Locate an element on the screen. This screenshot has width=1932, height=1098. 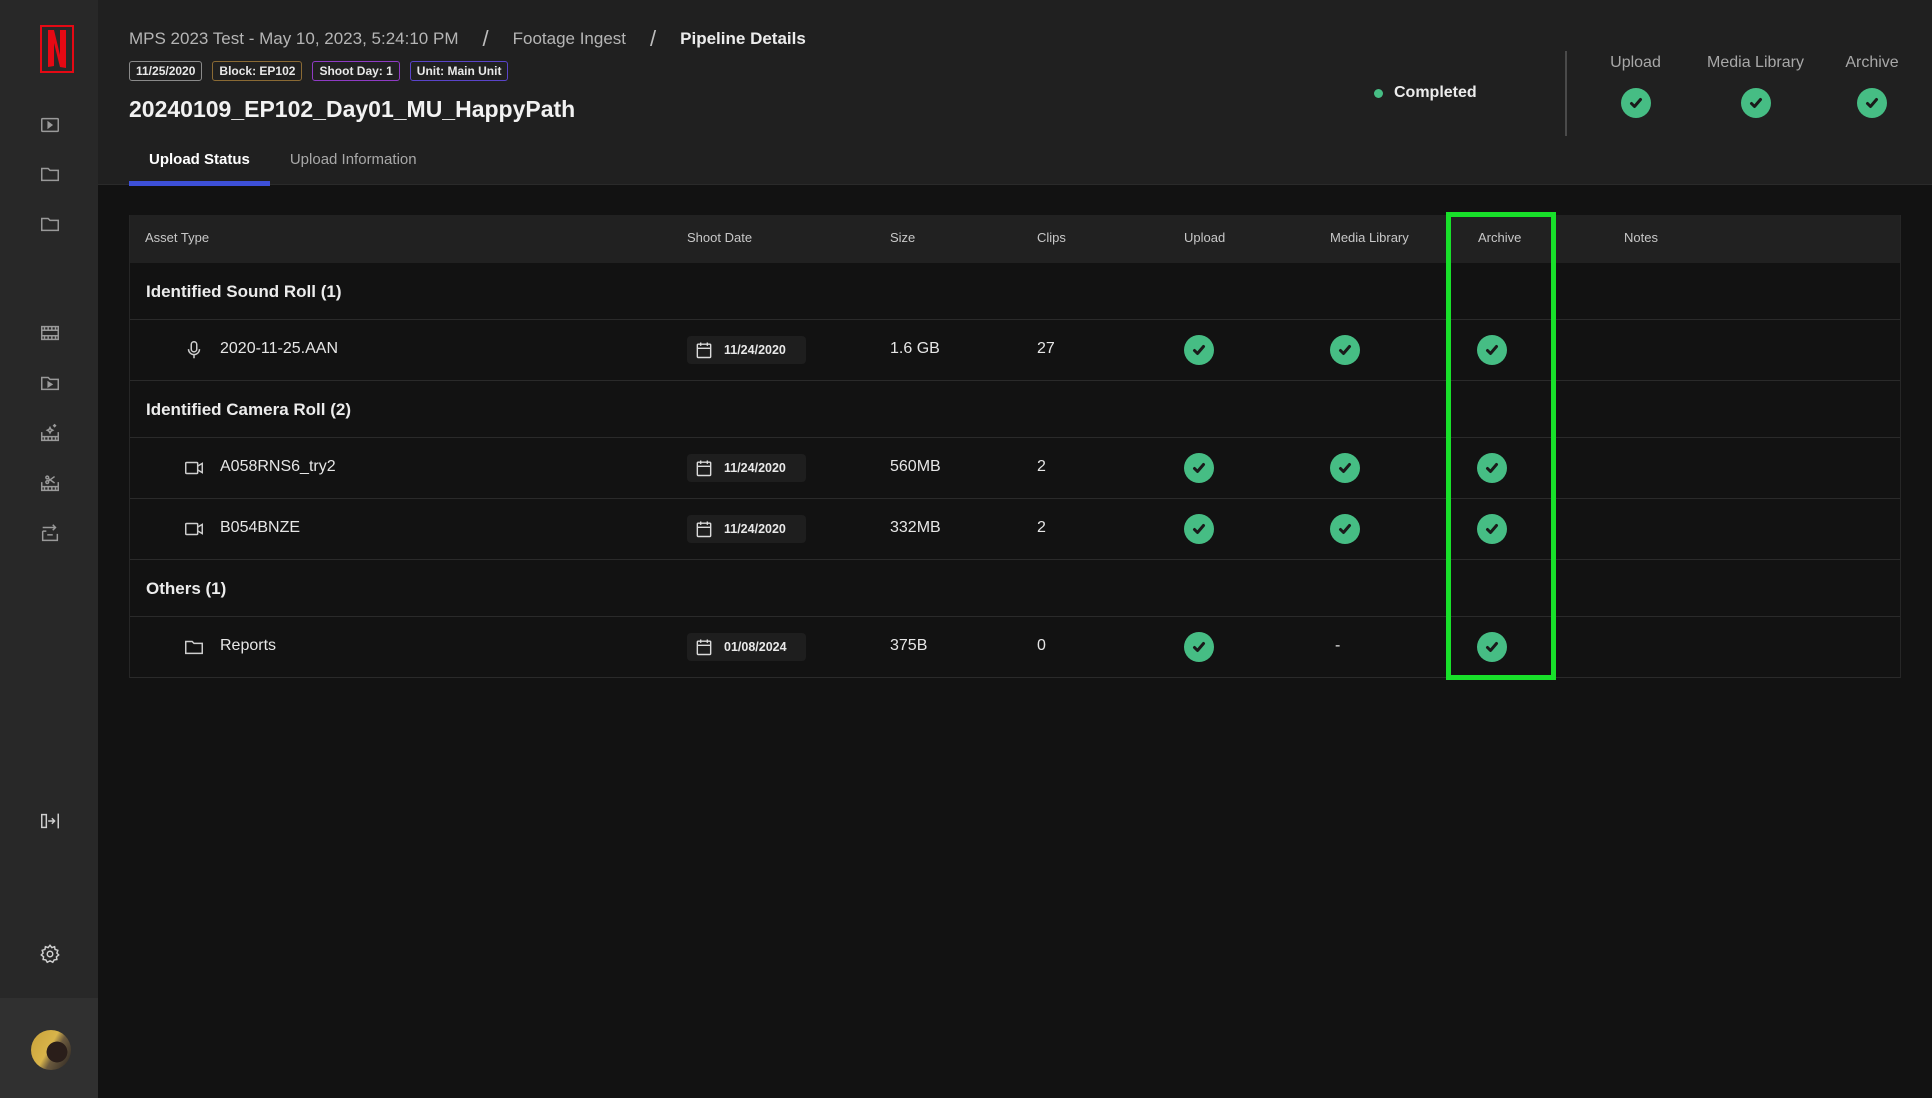
sidebar-item-film-sparkle is located at coordinates (50, 433).